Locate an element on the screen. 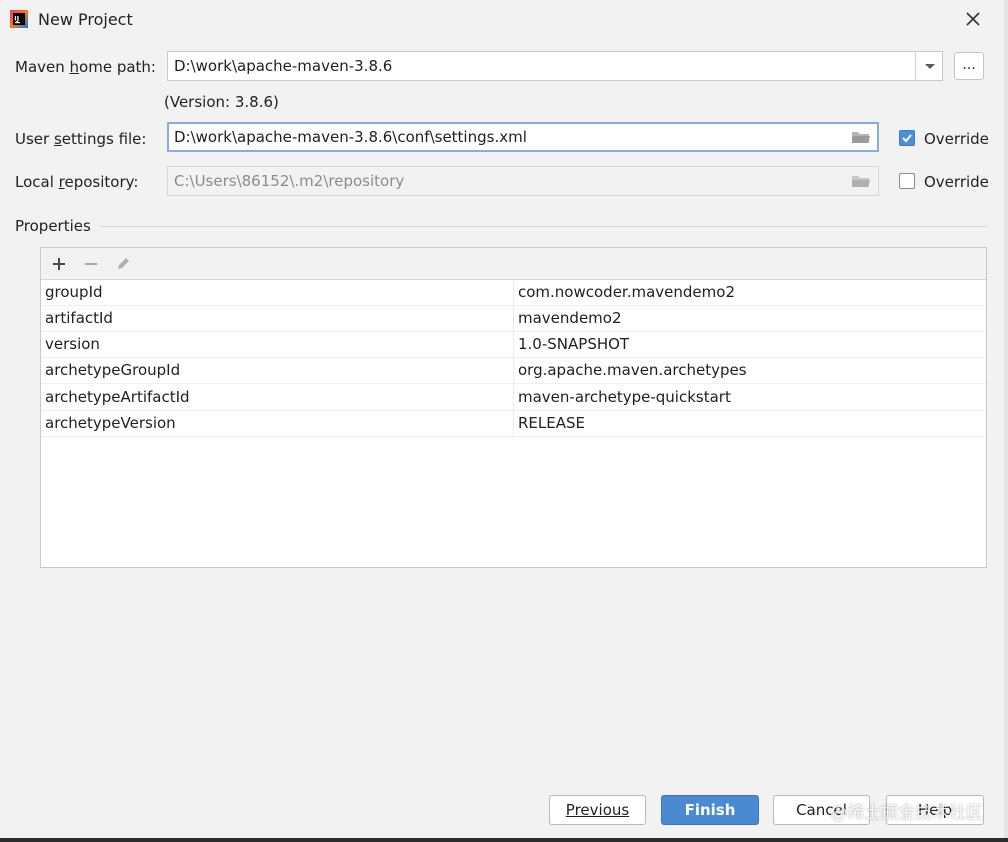  table-row: groupId com.nowcoder.mavendemo2 is located at coordinates (513, 293).